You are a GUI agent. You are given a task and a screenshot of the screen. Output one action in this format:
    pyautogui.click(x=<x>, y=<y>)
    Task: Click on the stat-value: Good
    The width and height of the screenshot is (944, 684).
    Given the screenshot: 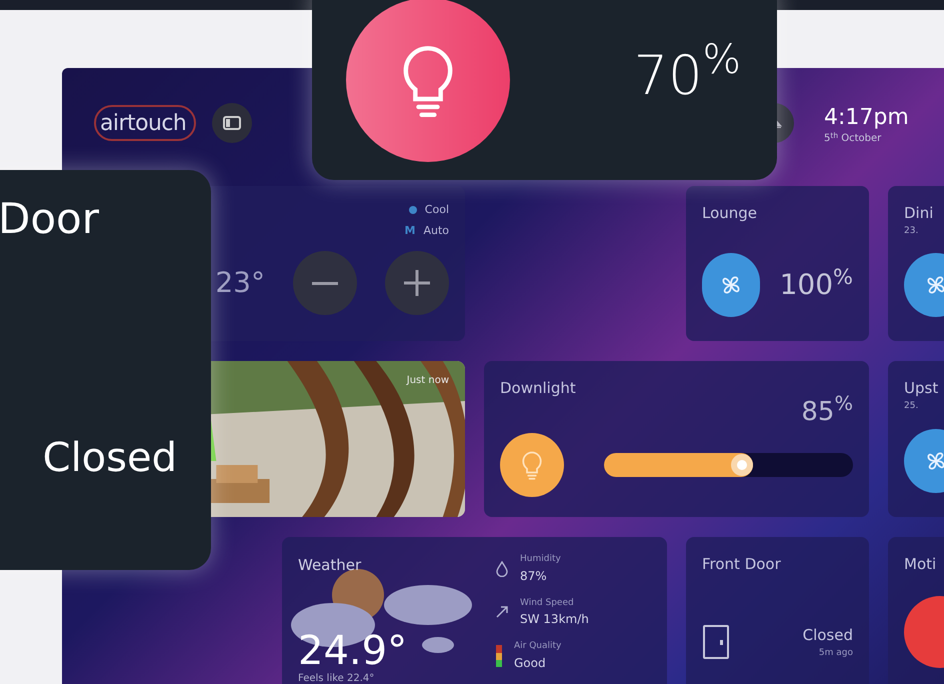 What is the action you would take?
    pyautogui.click(x=530, y=663)
    